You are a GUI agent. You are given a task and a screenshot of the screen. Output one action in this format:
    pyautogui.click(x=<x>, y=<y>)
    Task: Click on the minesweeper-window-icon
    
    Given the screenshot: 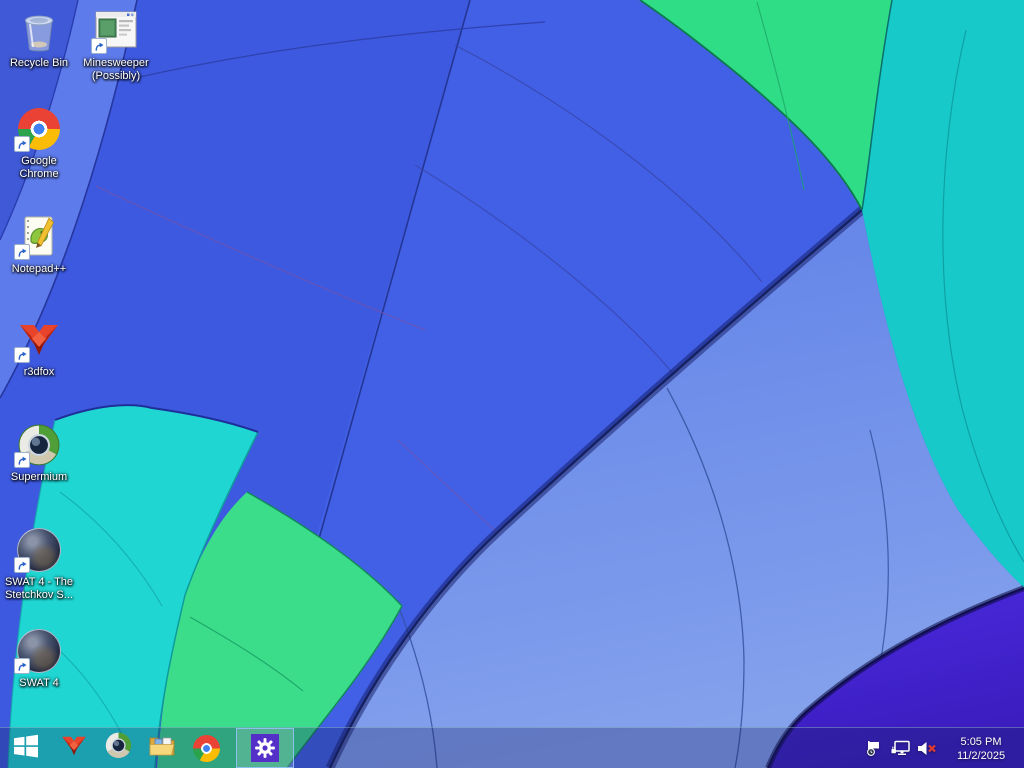 What is the action you would take?
    pyautogui.click(x=115, y=31)
    